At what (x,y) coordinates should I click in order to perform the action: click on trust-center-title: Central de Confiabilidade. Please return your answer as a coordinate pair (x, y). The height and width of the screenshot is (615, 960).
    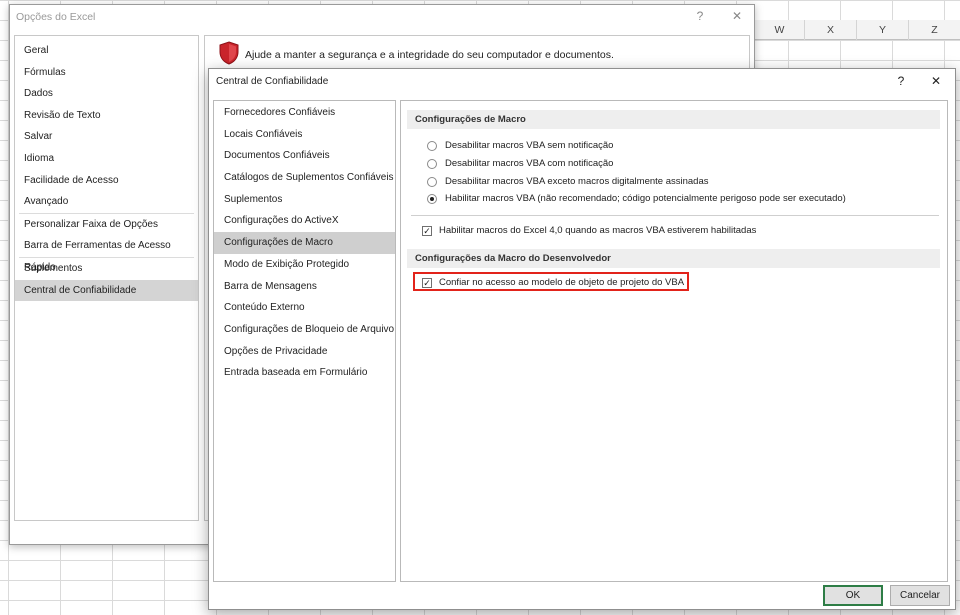
    Looking at the image, I should click on (272, 81).